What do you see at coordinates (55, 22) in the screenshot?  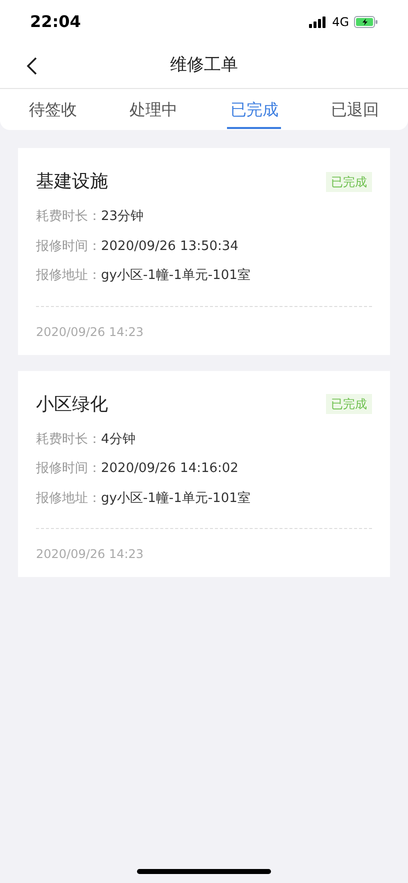 I see `status-time: 22:04` at bounding box center [55, 22].